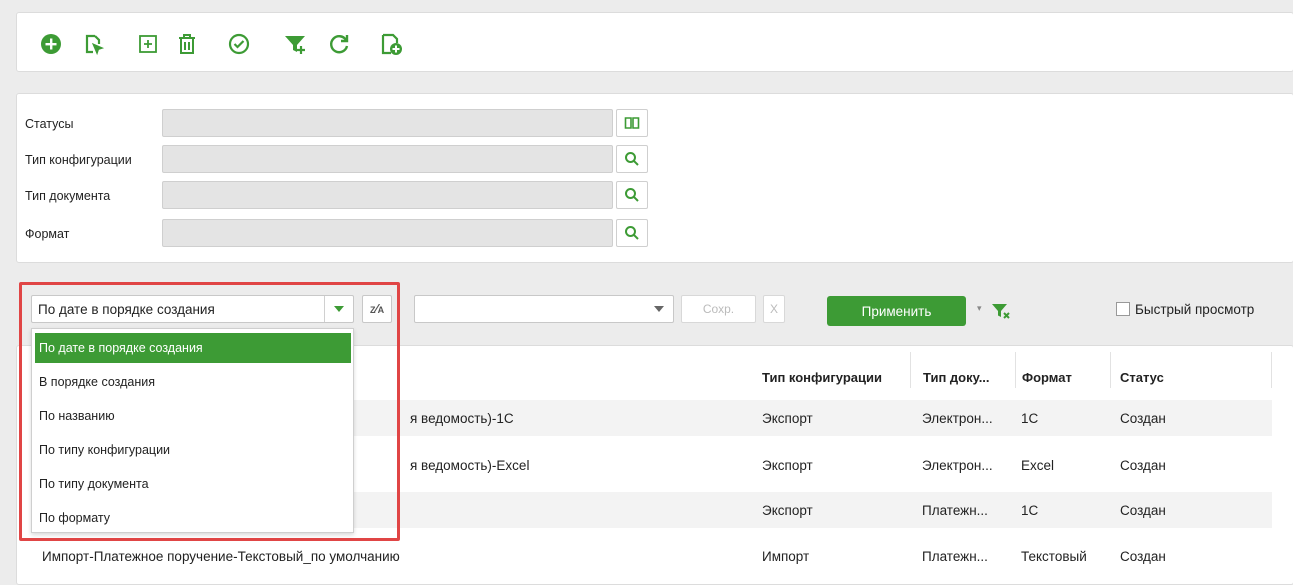 This screenshot has width=1293, height=585. Describe the element at coordinates (148, 44) in the screenshot. I see `add-square-icon` at that location.